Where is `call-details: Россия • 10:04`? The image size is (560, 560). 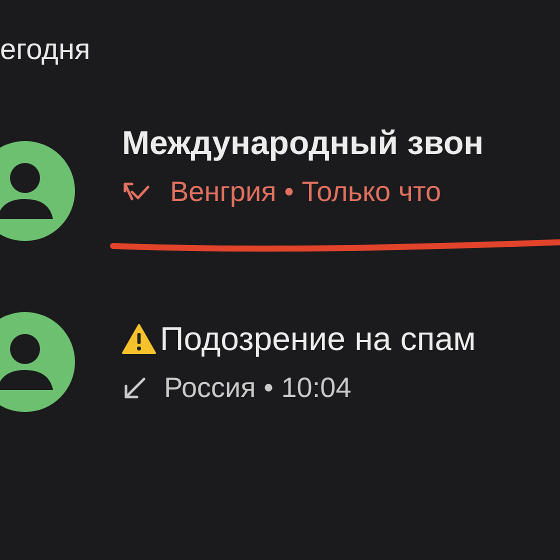 call-details: Россия • 10:04 is located at coordinates (258, 388).